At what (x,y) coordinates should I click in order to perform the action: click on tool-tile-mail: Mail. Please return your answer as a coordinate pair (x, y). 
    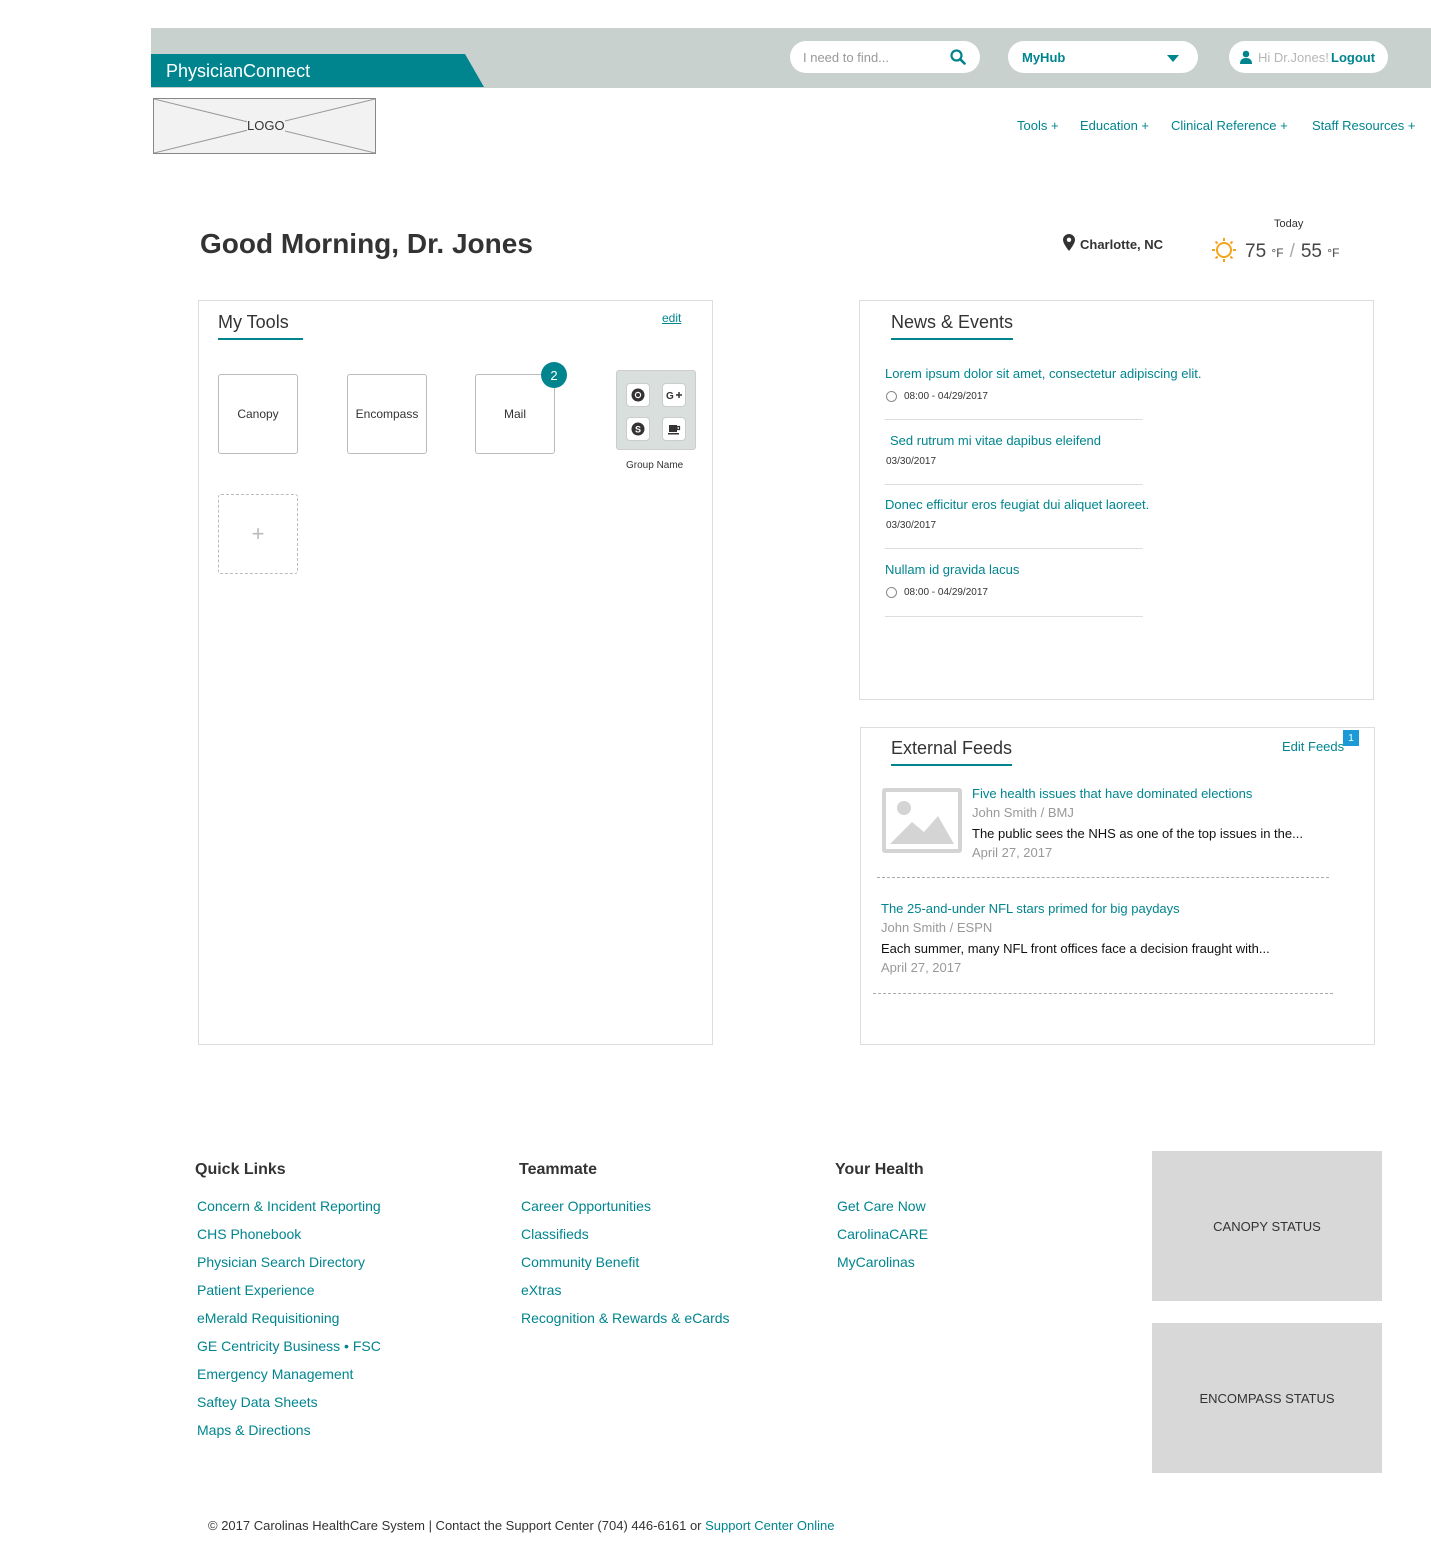
    Looking at the image, I should click on (515, 414).